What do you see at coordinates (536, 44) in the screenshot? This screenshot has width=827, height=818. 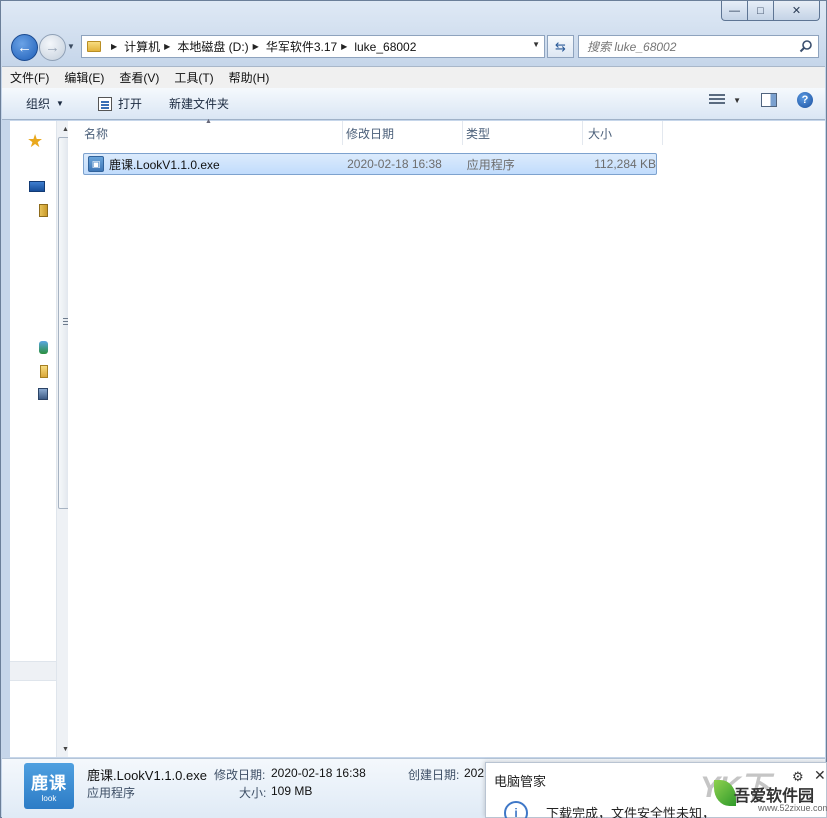 I see `address-dropdown-button: ▼` at bounding box center [536, 44].